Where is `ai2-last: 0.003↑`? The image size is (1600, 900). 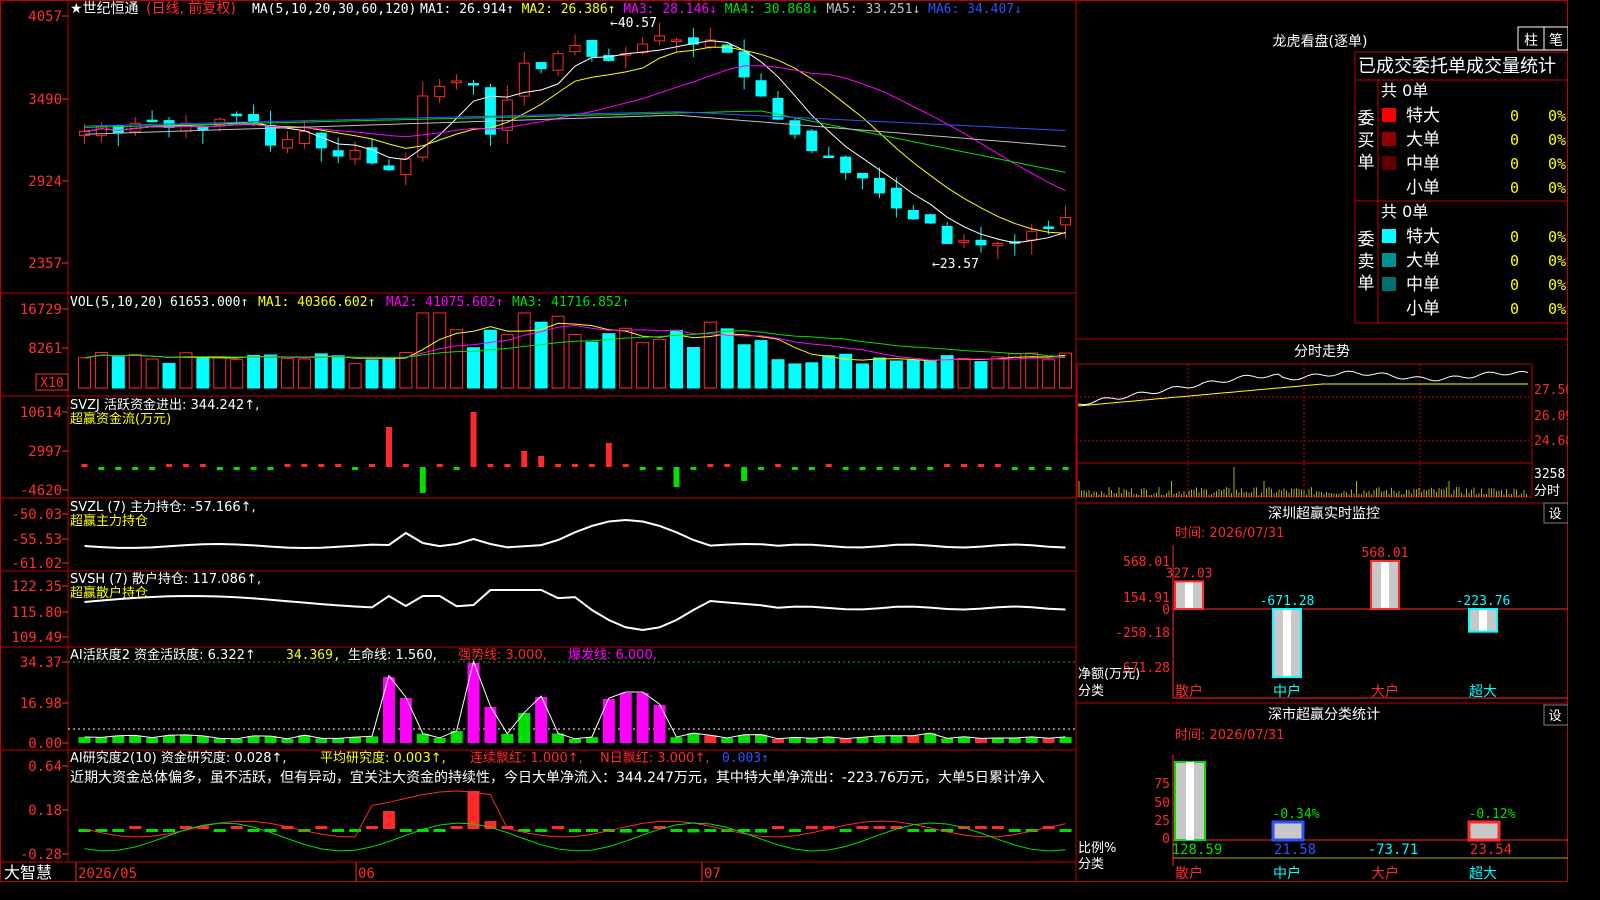
ai2-last: 0.003↑ is located at coordinates (745, 758).